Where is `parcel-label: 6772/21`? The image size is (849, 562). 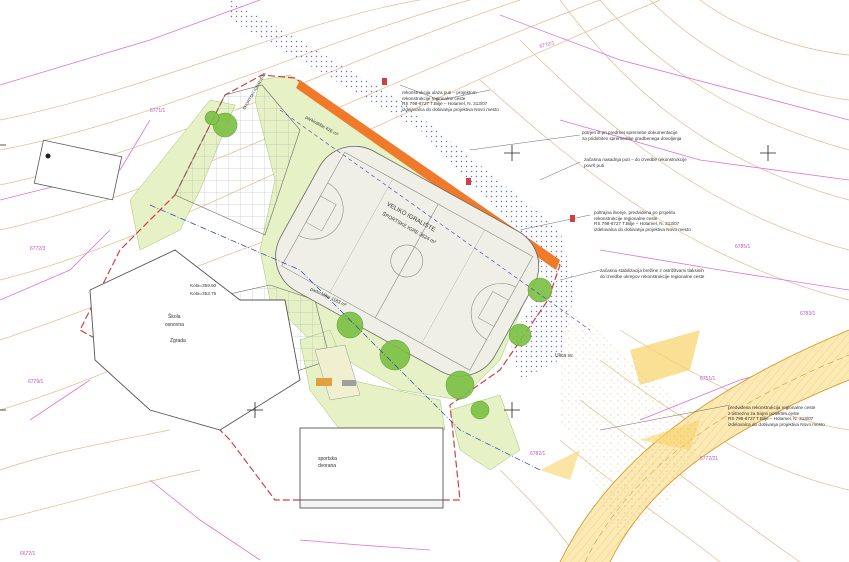 parcel-label: 6772/21 is located at coordinates (709, 459).